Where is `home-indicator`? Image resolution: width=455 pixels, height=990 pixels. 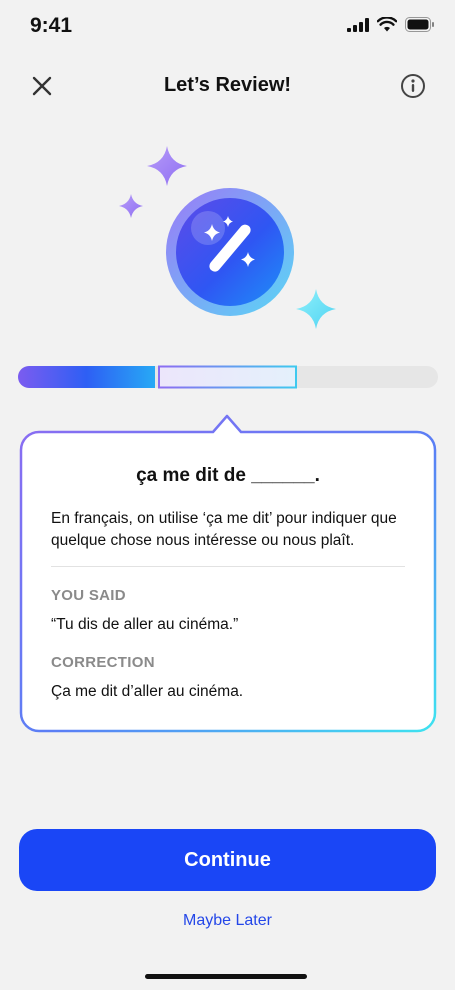 home-indicator is located at coordinates (226, 976).